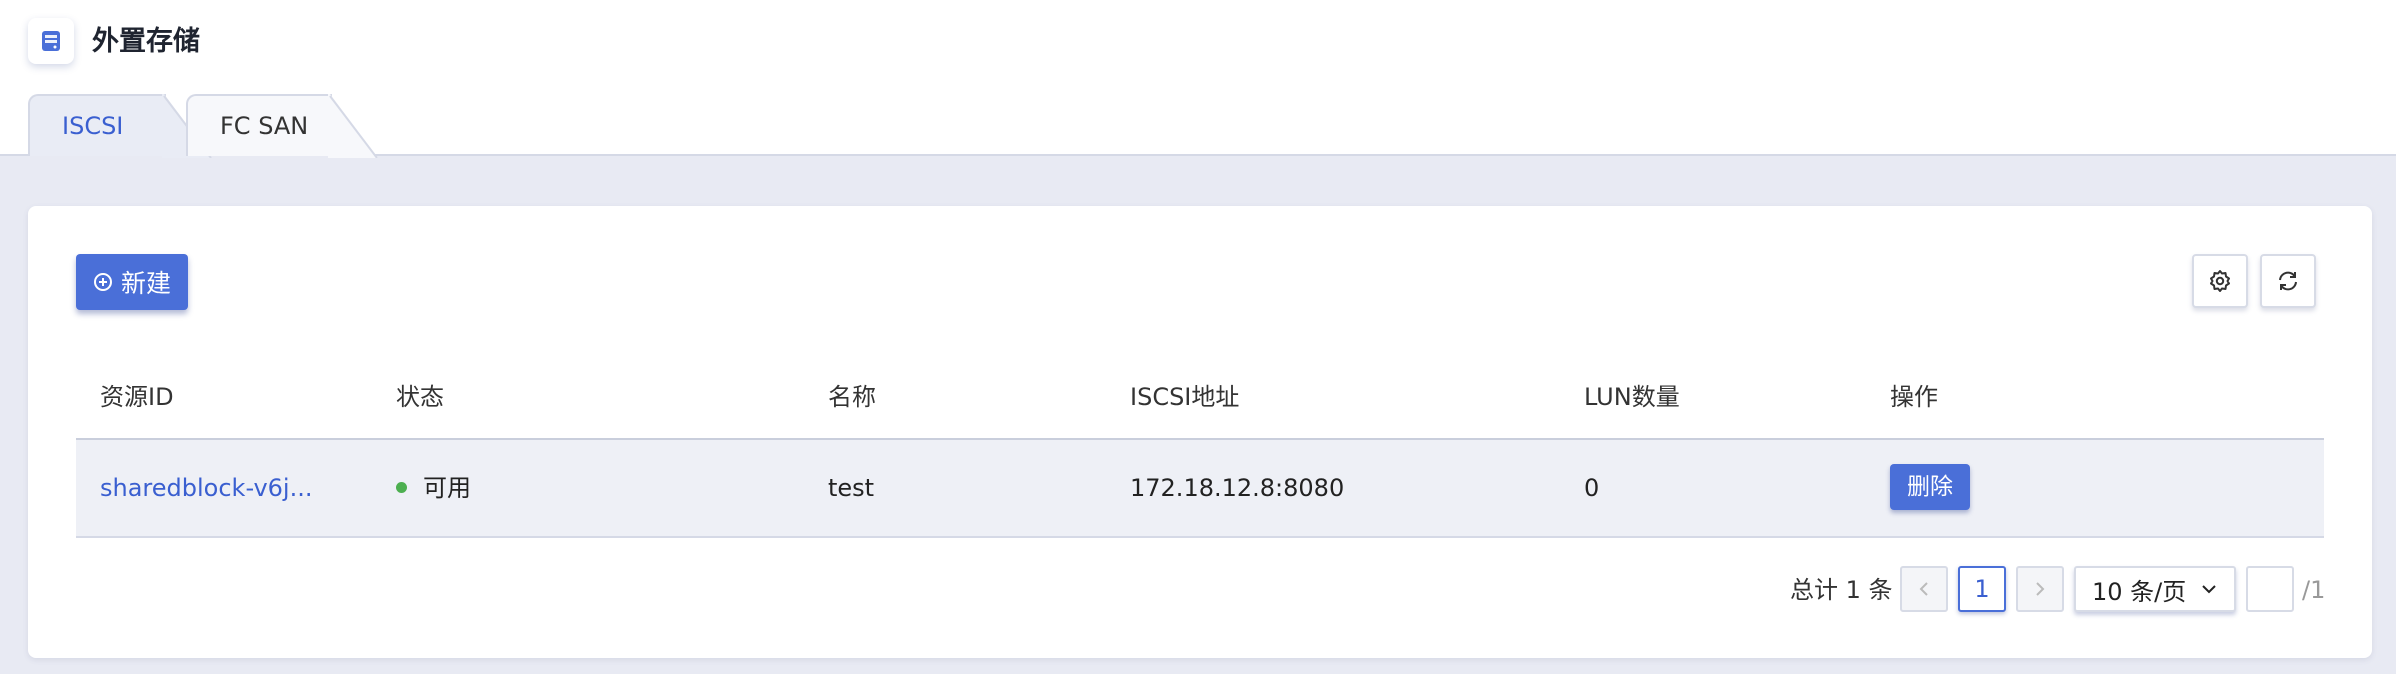 The width and height of the screenshot is (2396, 674). I want to click on table-header: 资源ID 状态 名称 ISCSI地址 LUN数量 操作, so click(1200, 397).